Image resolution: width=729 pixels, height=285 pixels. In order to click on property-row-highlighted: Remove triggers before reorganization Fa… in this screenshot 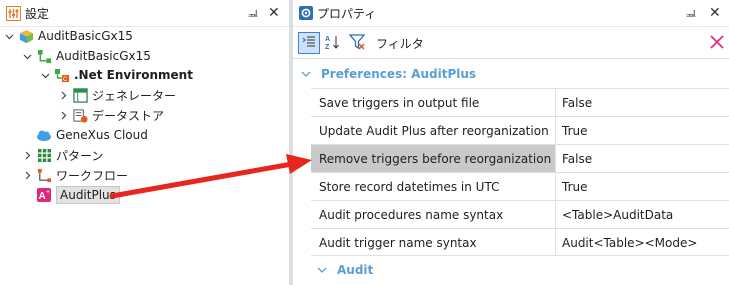, I will do `click(520, 158)`.